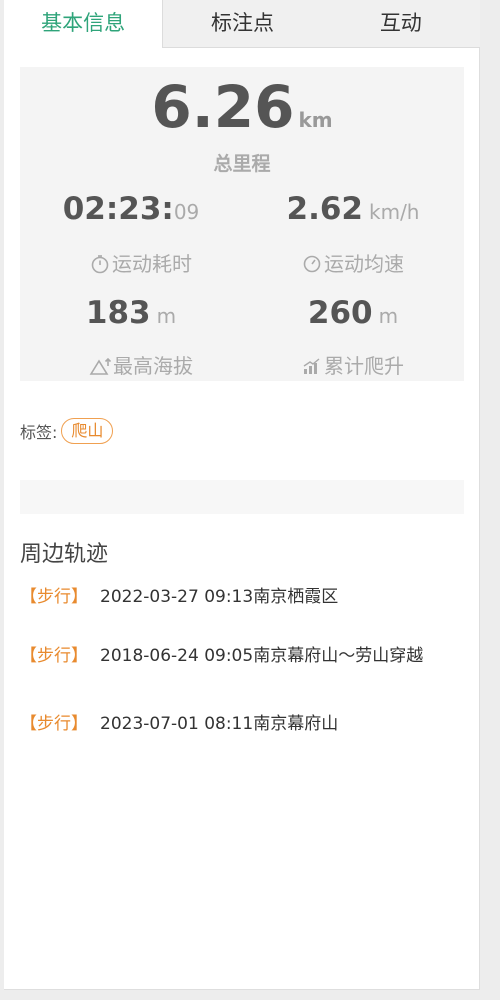  I want to click on duration-stat: 02:23:09, so click(131, 209).